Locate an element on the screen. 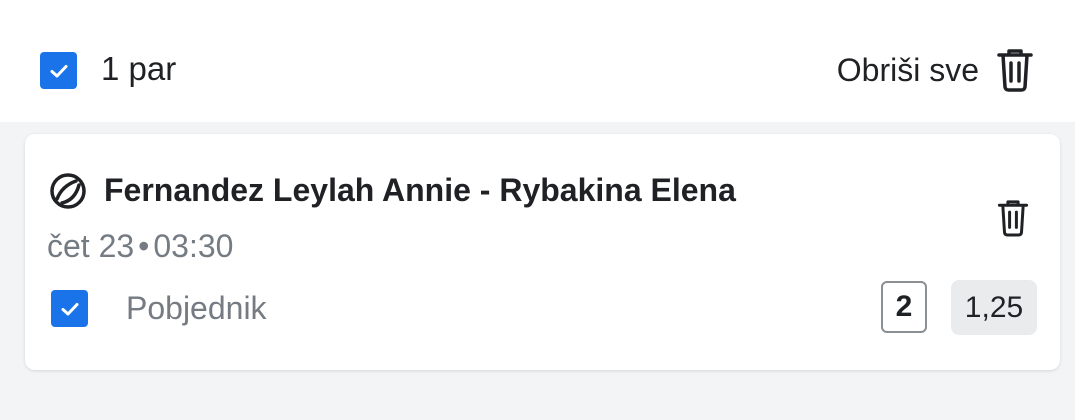 The image size is (1075, 420). match-title: Fernandez Leylah Annie - Rybakina Elena is located at coordinates (420, 190).